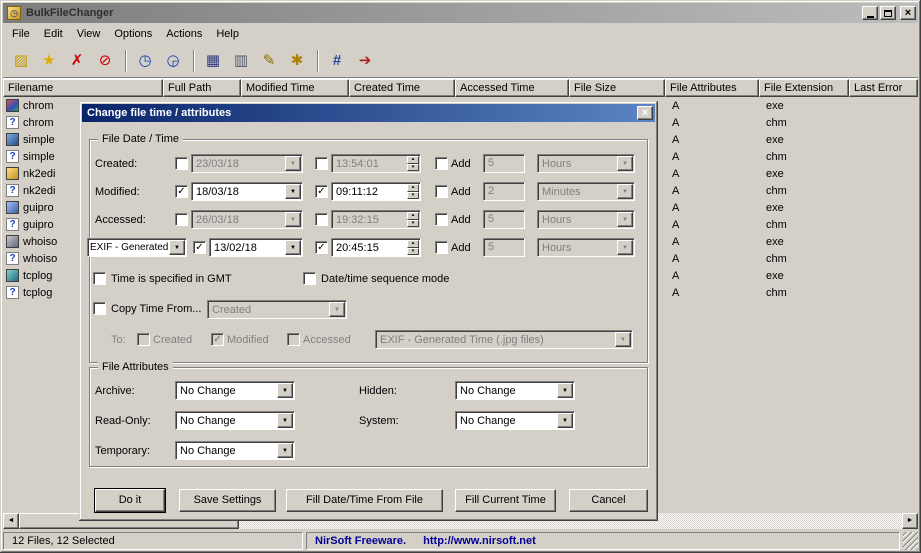 The height and width of the screenshot is (553, 921). Describe the element at coordinates (586, 191) in the screenshot. I see `modified-add-unit-select: Minutes ▼` at that location.